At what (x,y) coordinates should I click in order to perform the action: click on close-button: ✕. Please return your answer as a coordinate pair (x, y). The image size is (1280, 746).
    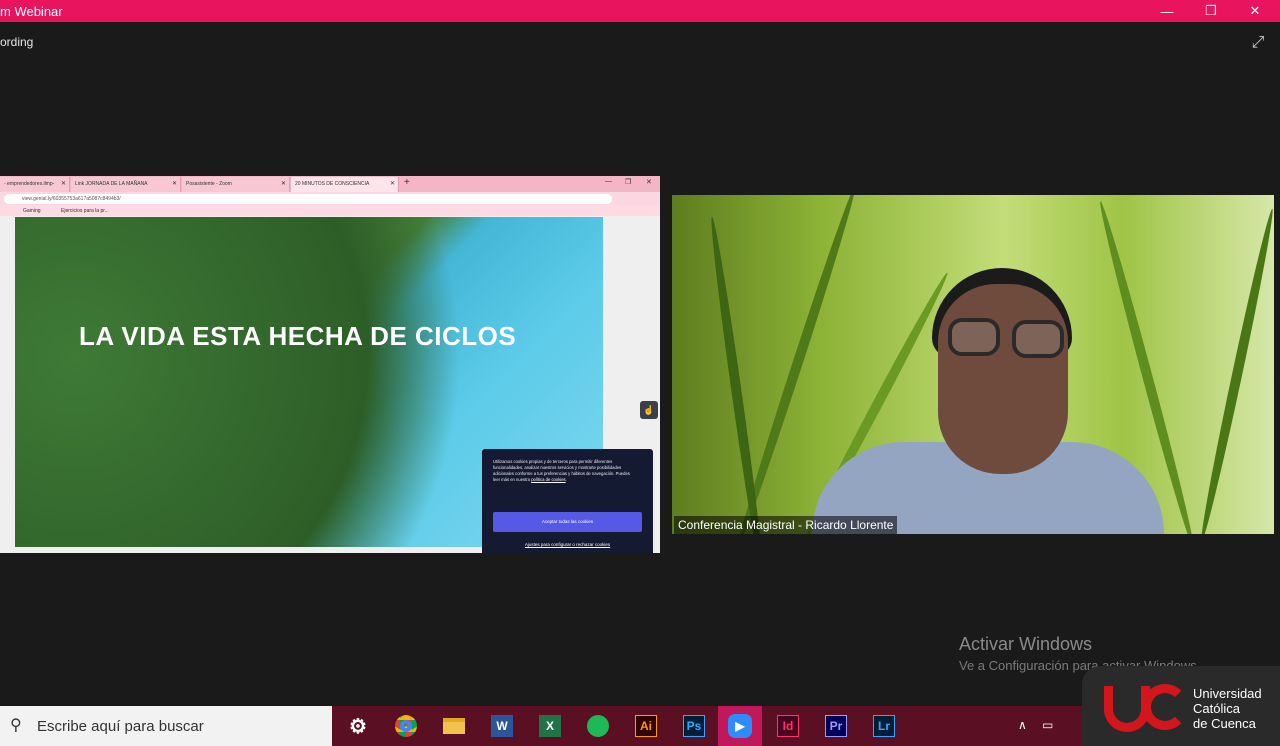
    Looking at the image, I should click on (1255, 11).